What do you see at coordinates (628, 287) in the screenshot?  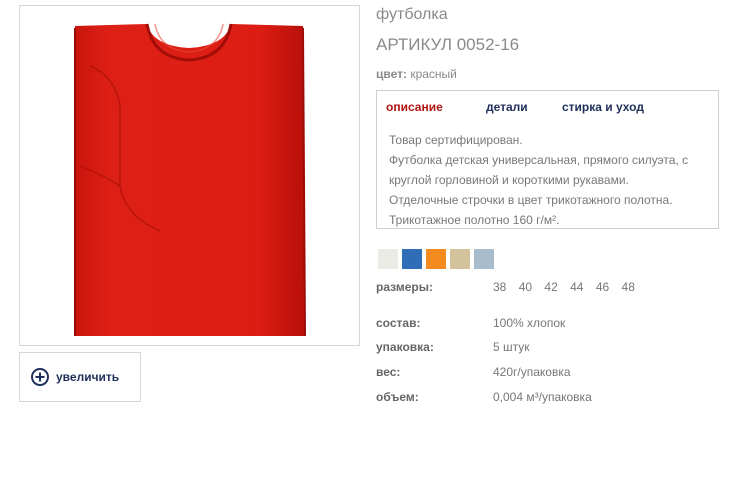 I see `size-option: 48` at bounding box center [628, 287].